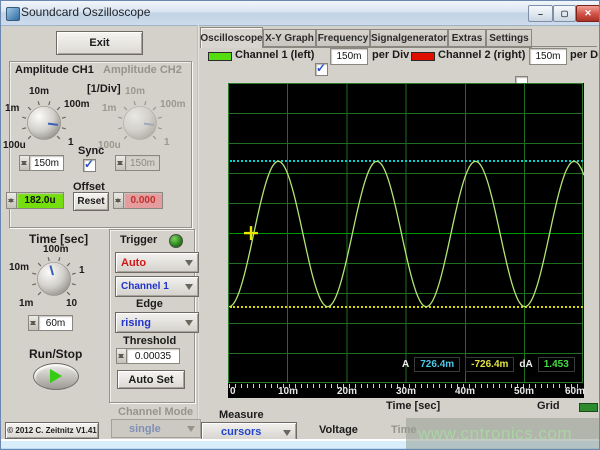  What do you see at coordinates (524, 391) in the screenshot?
I see `x-tick-label: 50m` at bounding box center [524, 391].